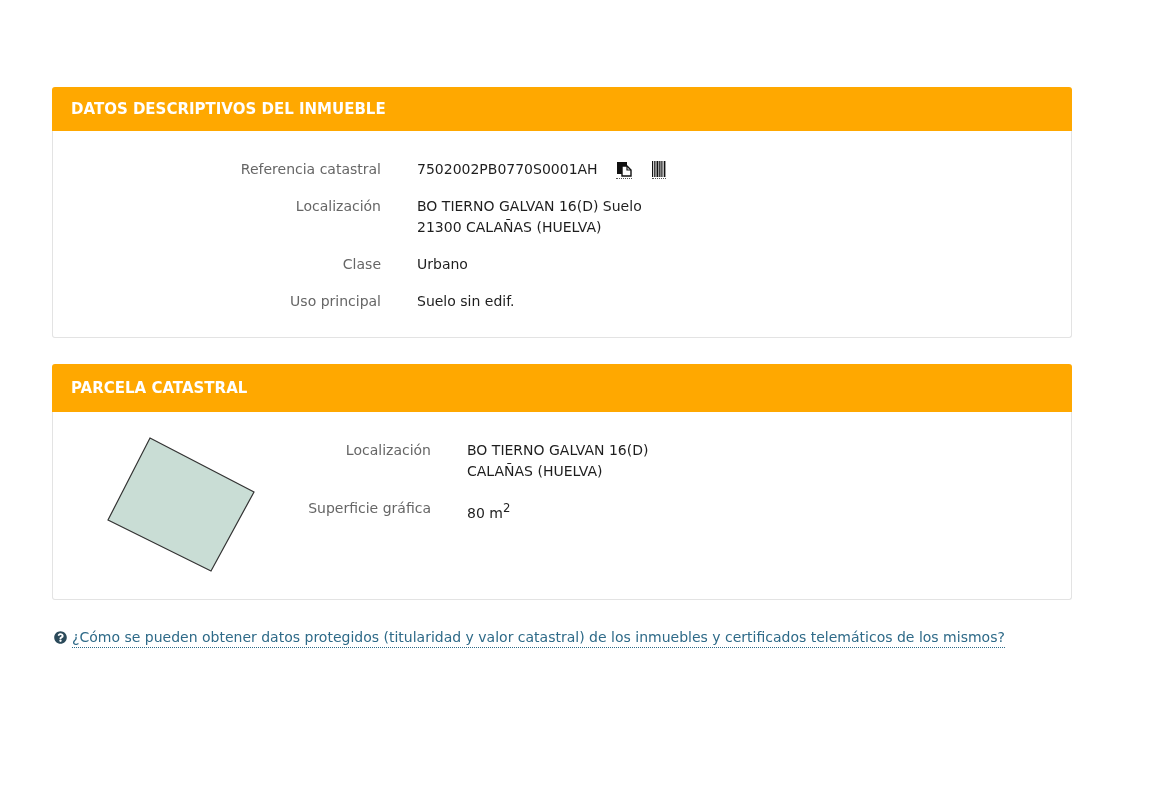 The height and width of the screenshot is (785, 1170). I want to click on field-label: Uso principal, so click(335, 301).